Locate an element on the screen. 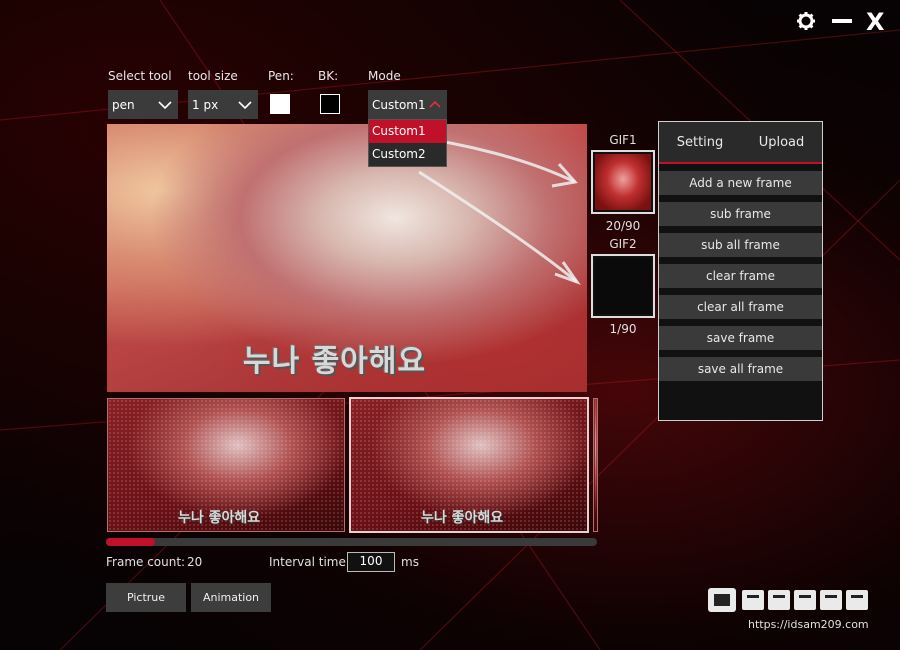 Image resolution: width=900 pixels, height=650 pixels. frame-count-label: Frame count: is located at coordinates (146, 562).